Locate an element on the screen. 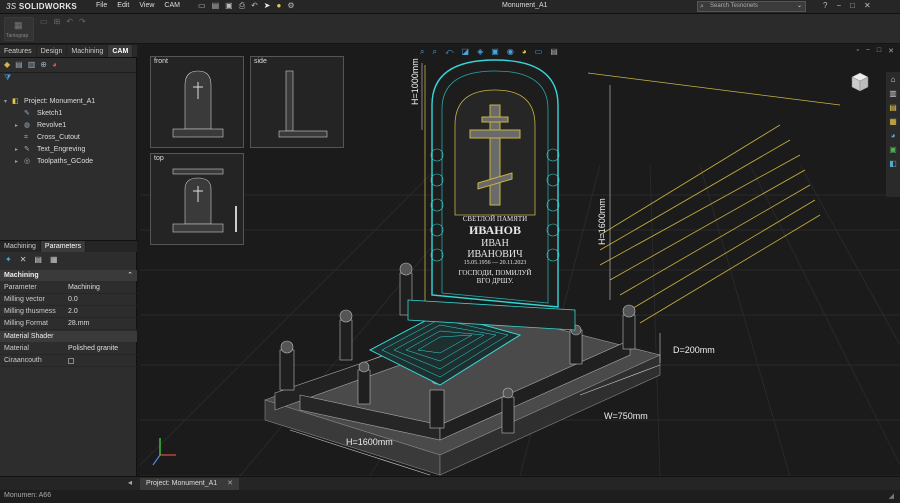 This screenshot has height=503, width=900. section-machining: Machining ⌃ is located at coordinates (68, 275).